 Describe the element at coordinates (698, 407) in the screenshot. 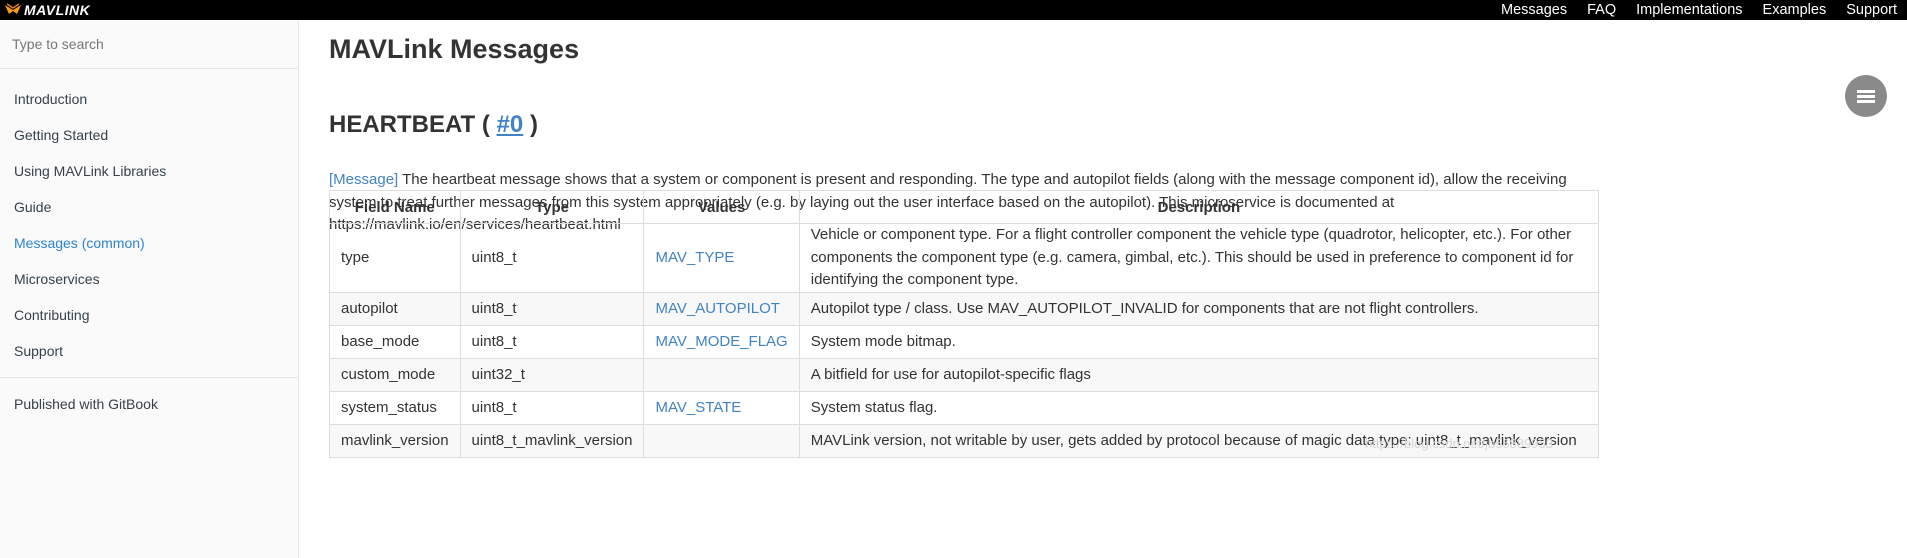

I see `enum-link: MAV_STATE` at that location.